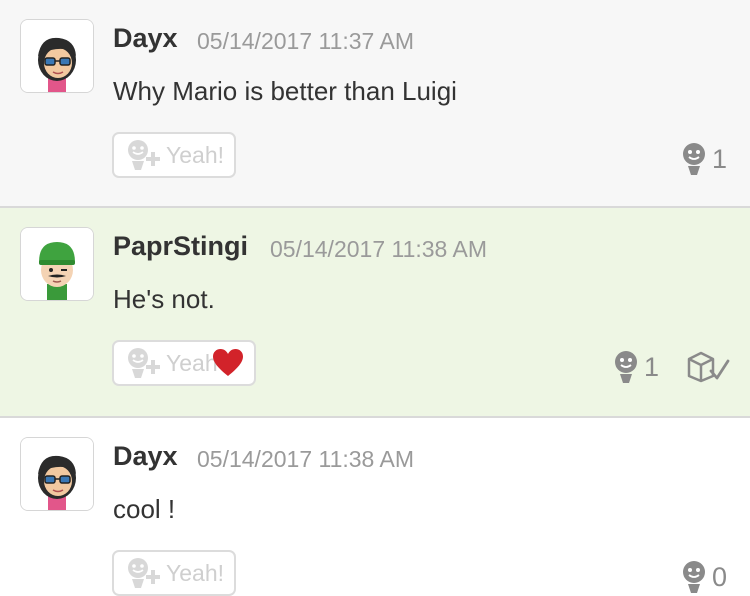 The height and width of the screenshot is (596, 750). What do you see at coordinates (285, 91) in the screenshot?
I see `comment-body: Why Mario is better than Luigi` at bounding box center [285, 91].